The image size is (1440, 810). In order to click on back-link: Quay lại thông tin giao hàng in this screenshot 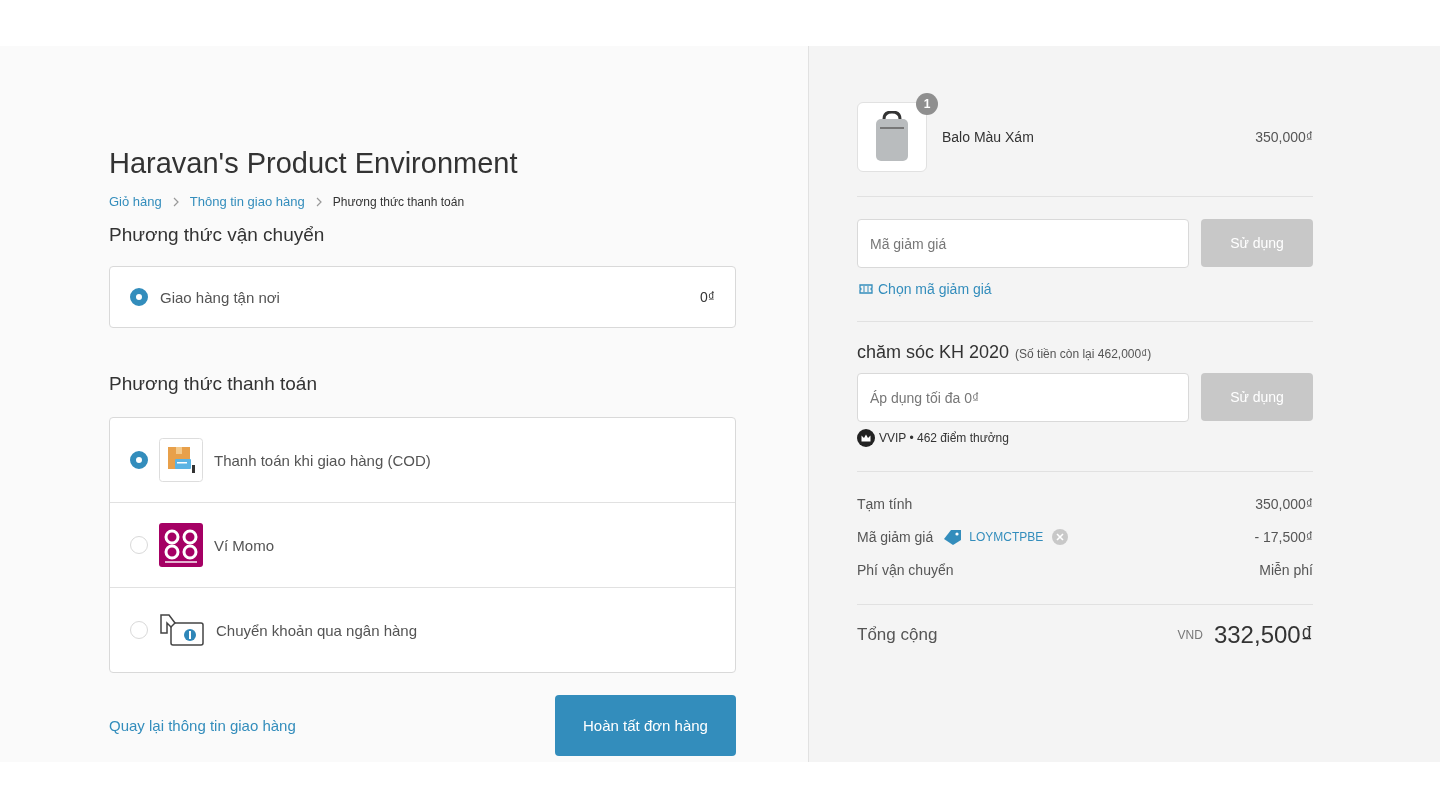, I will do `click(202, 725)`.